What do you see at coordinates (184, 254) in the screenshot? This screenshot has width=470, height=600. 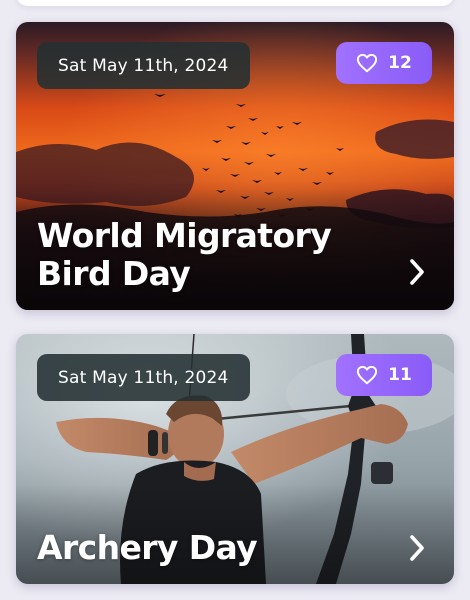 I see `event-title: World Migratory Bird Day` at bounding box center [184, 254].